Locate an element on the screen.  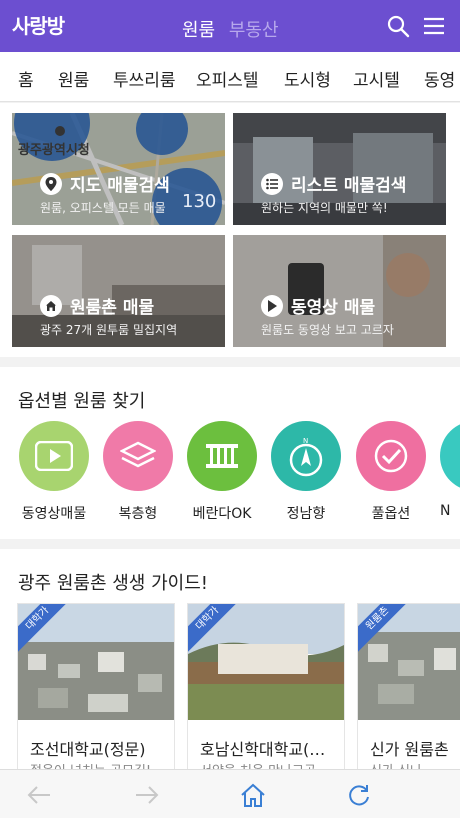
category-nav: 홈 원룸 투쓰리룸 오피스텔 도시형 고시텔 동영 is located at coordinates (230, 77).